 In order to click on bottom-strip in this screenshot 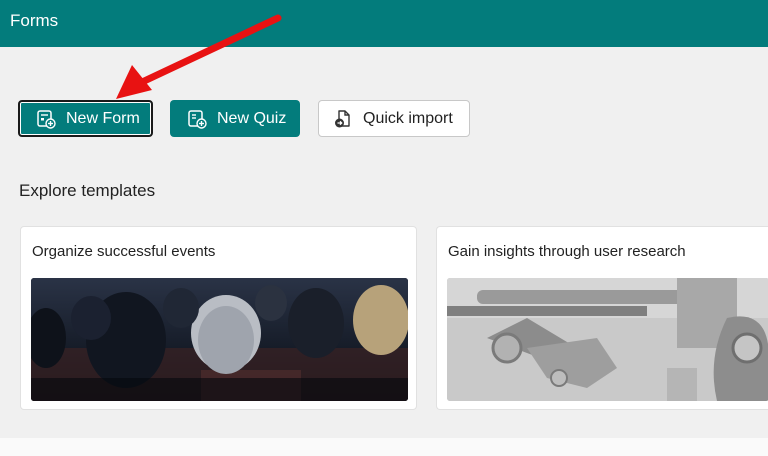, I will do `click(384, 447)`.